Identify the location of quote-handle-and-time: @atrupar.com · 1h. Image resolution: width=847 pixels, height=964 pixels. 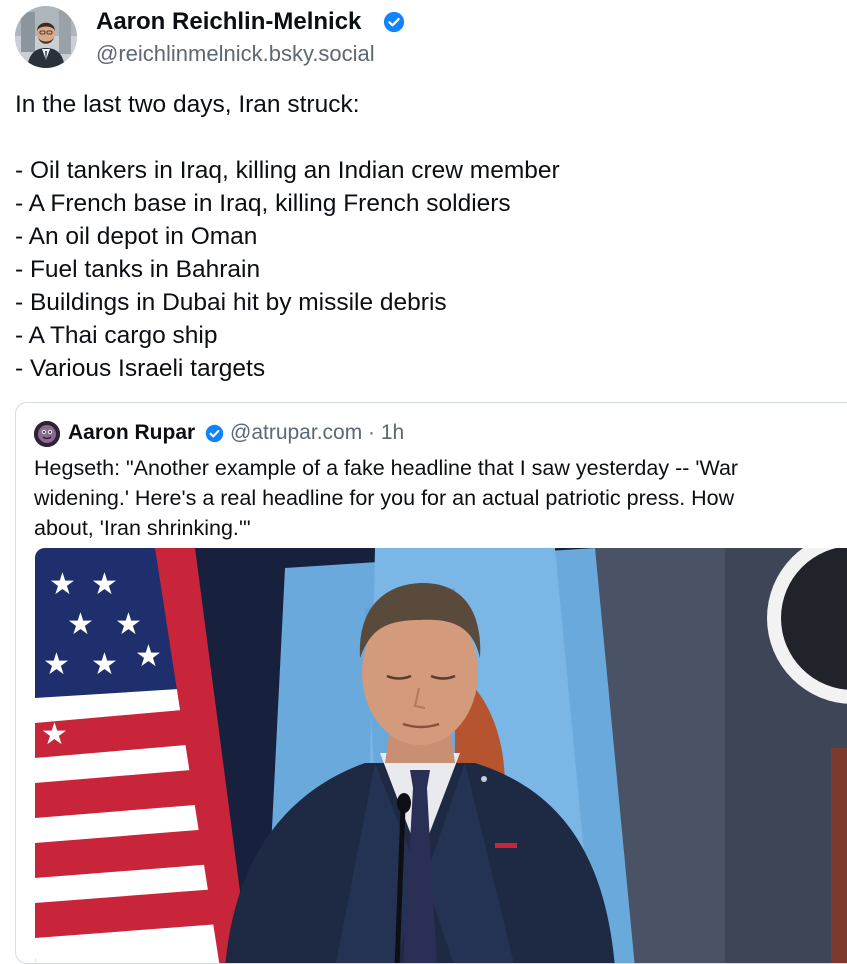
(317, 433).